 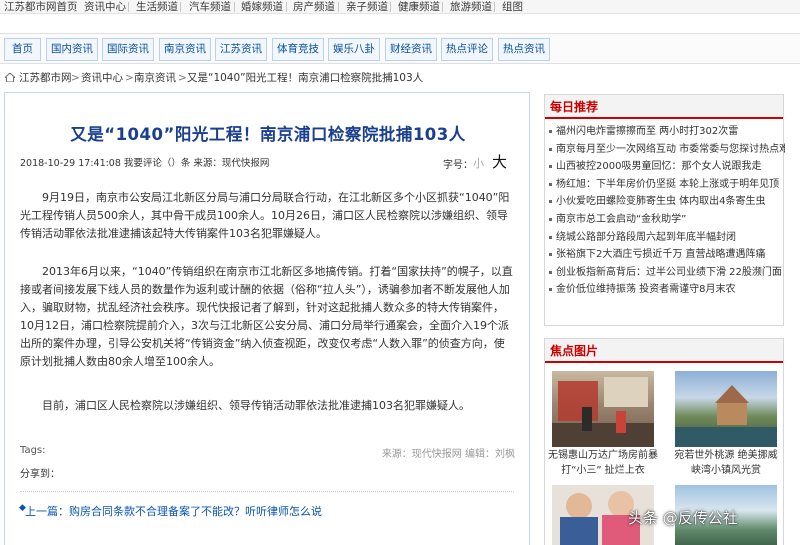 I want to click on top-nav-link-realestate: 房产频道, so click(x=314, y=7).